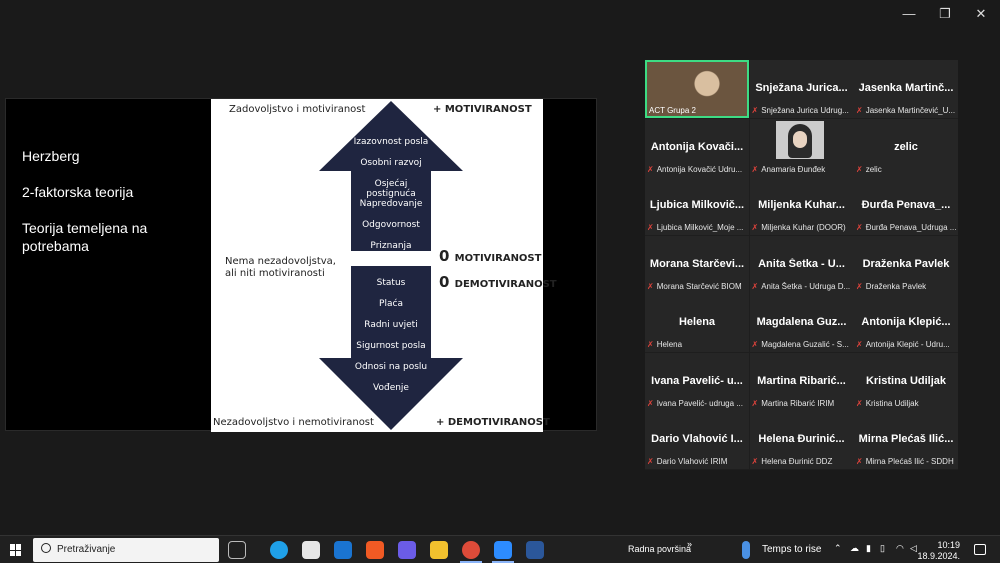 This screenshot has width=1000, height=563. I want to click on copilot-icon, so click(407, 550).